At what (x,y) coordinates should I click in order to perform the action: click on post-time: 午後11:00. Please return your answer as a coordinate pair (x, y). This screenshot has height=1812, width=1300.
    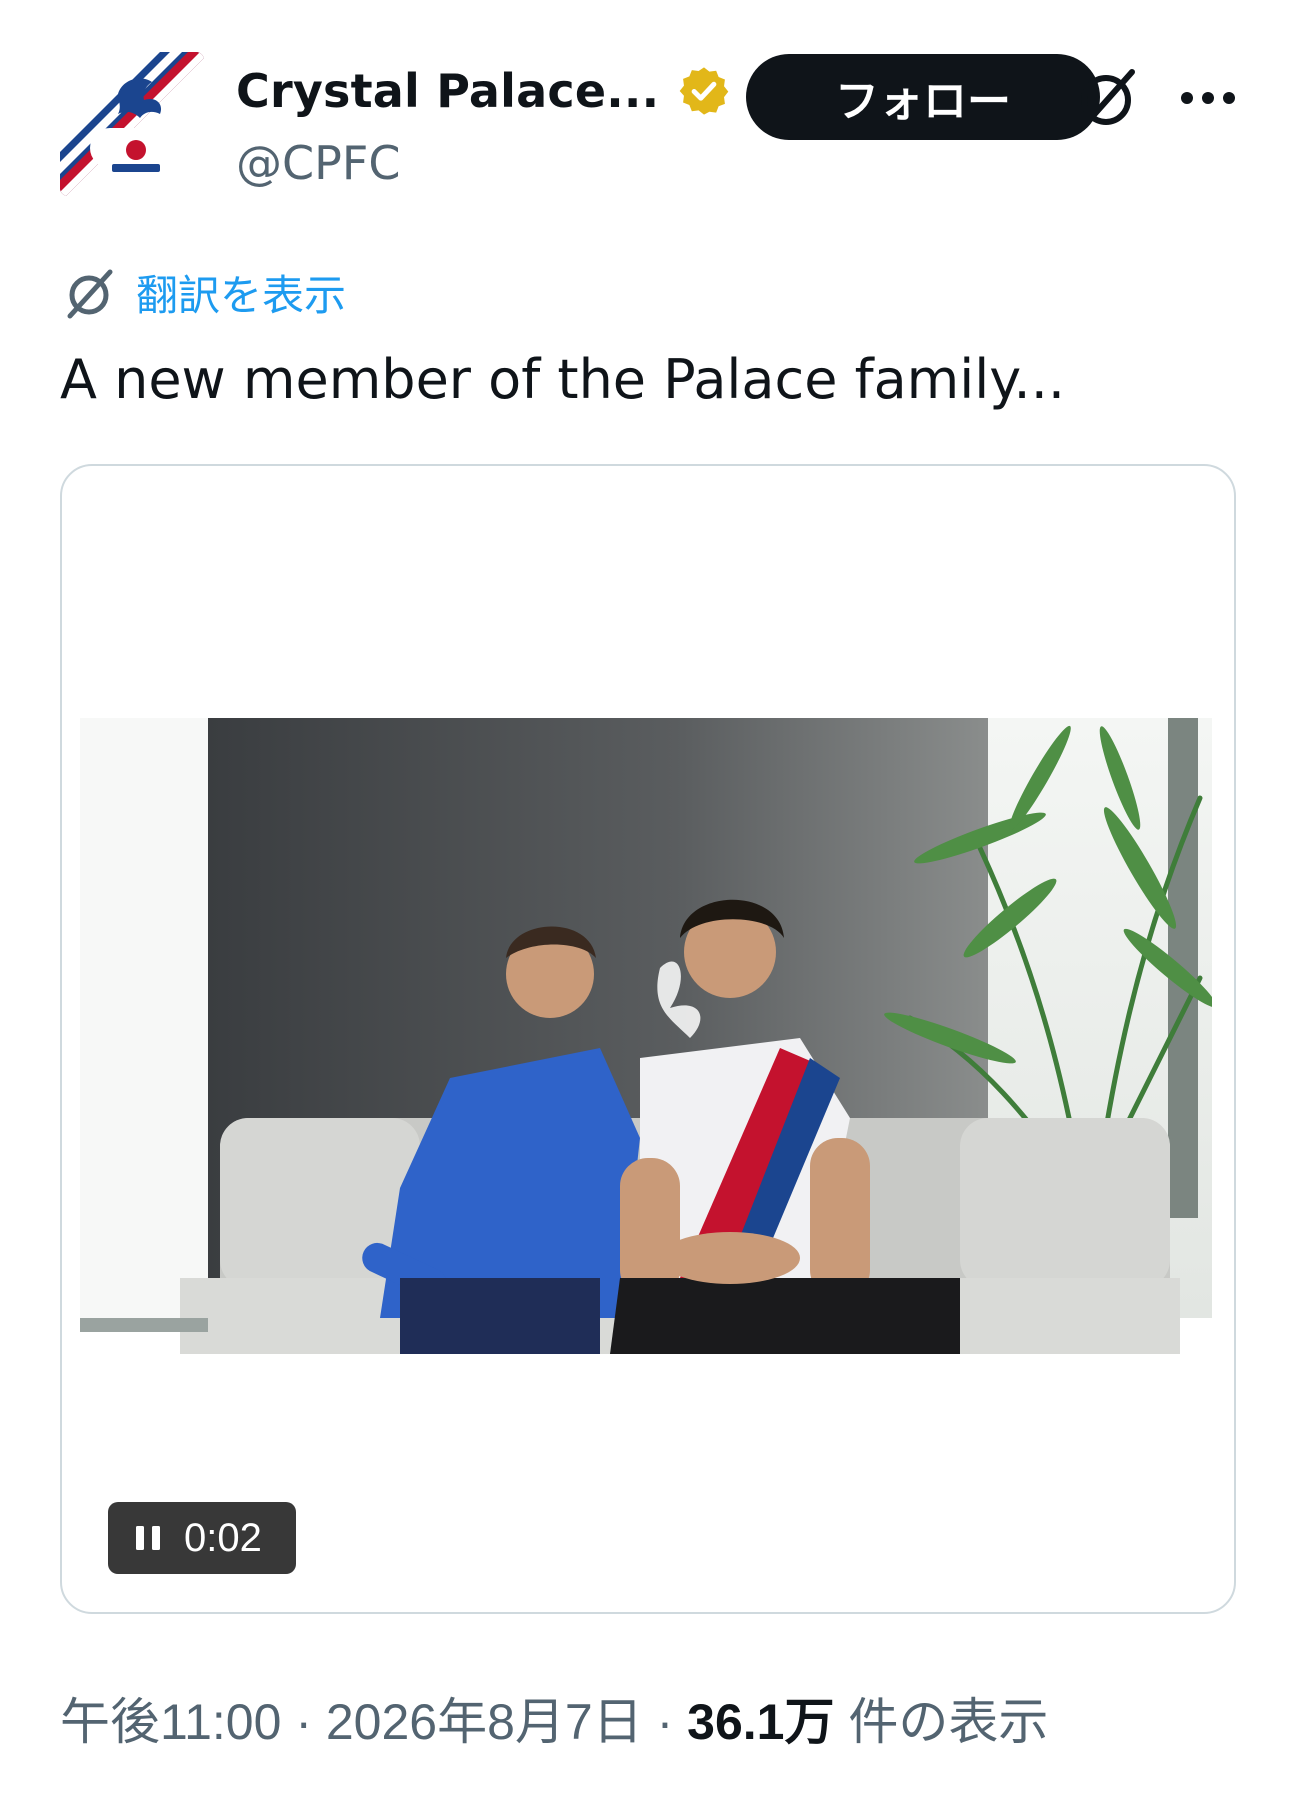
    Looking at the image, I should click on (170, 1722).